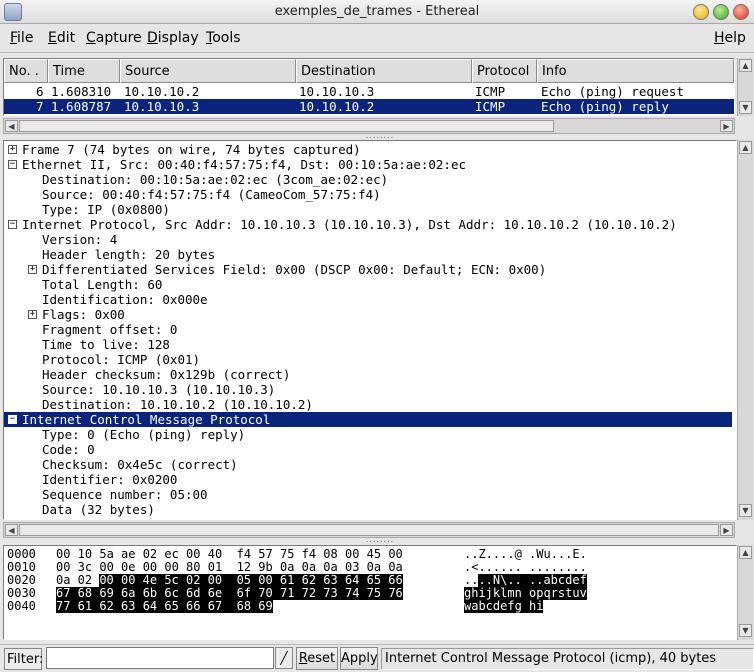 This screenshot has height=672, width=754. What do you see at coordinates (68, 449) in the screenshot?
I see `tree-item-label: Code: 0` at bounding box center [68, 449].